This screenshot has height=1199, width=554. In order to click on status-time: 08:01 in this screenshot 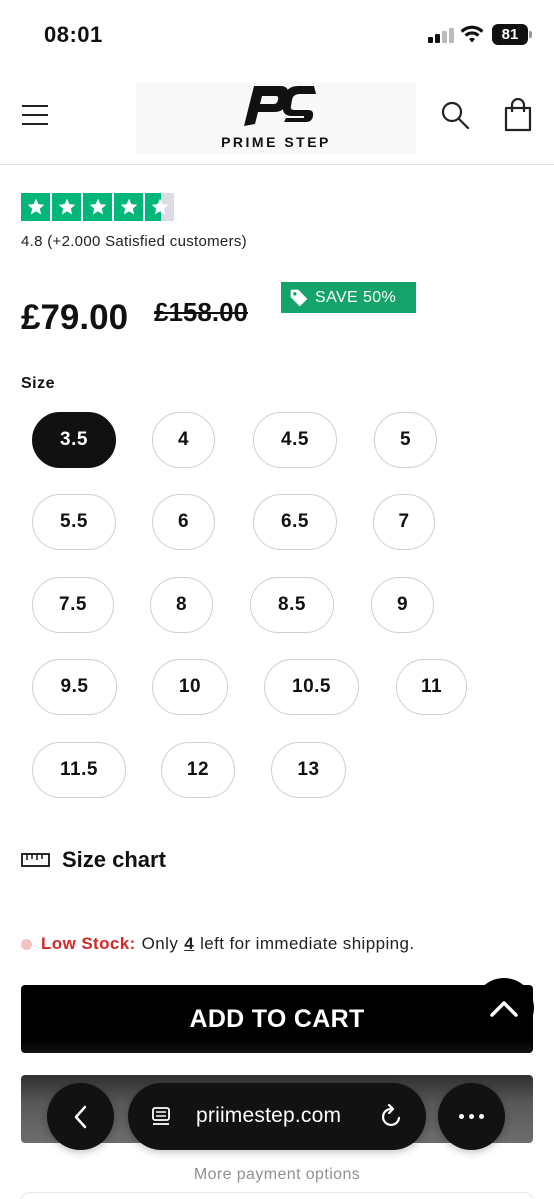, I will do `click(73, 34)`.